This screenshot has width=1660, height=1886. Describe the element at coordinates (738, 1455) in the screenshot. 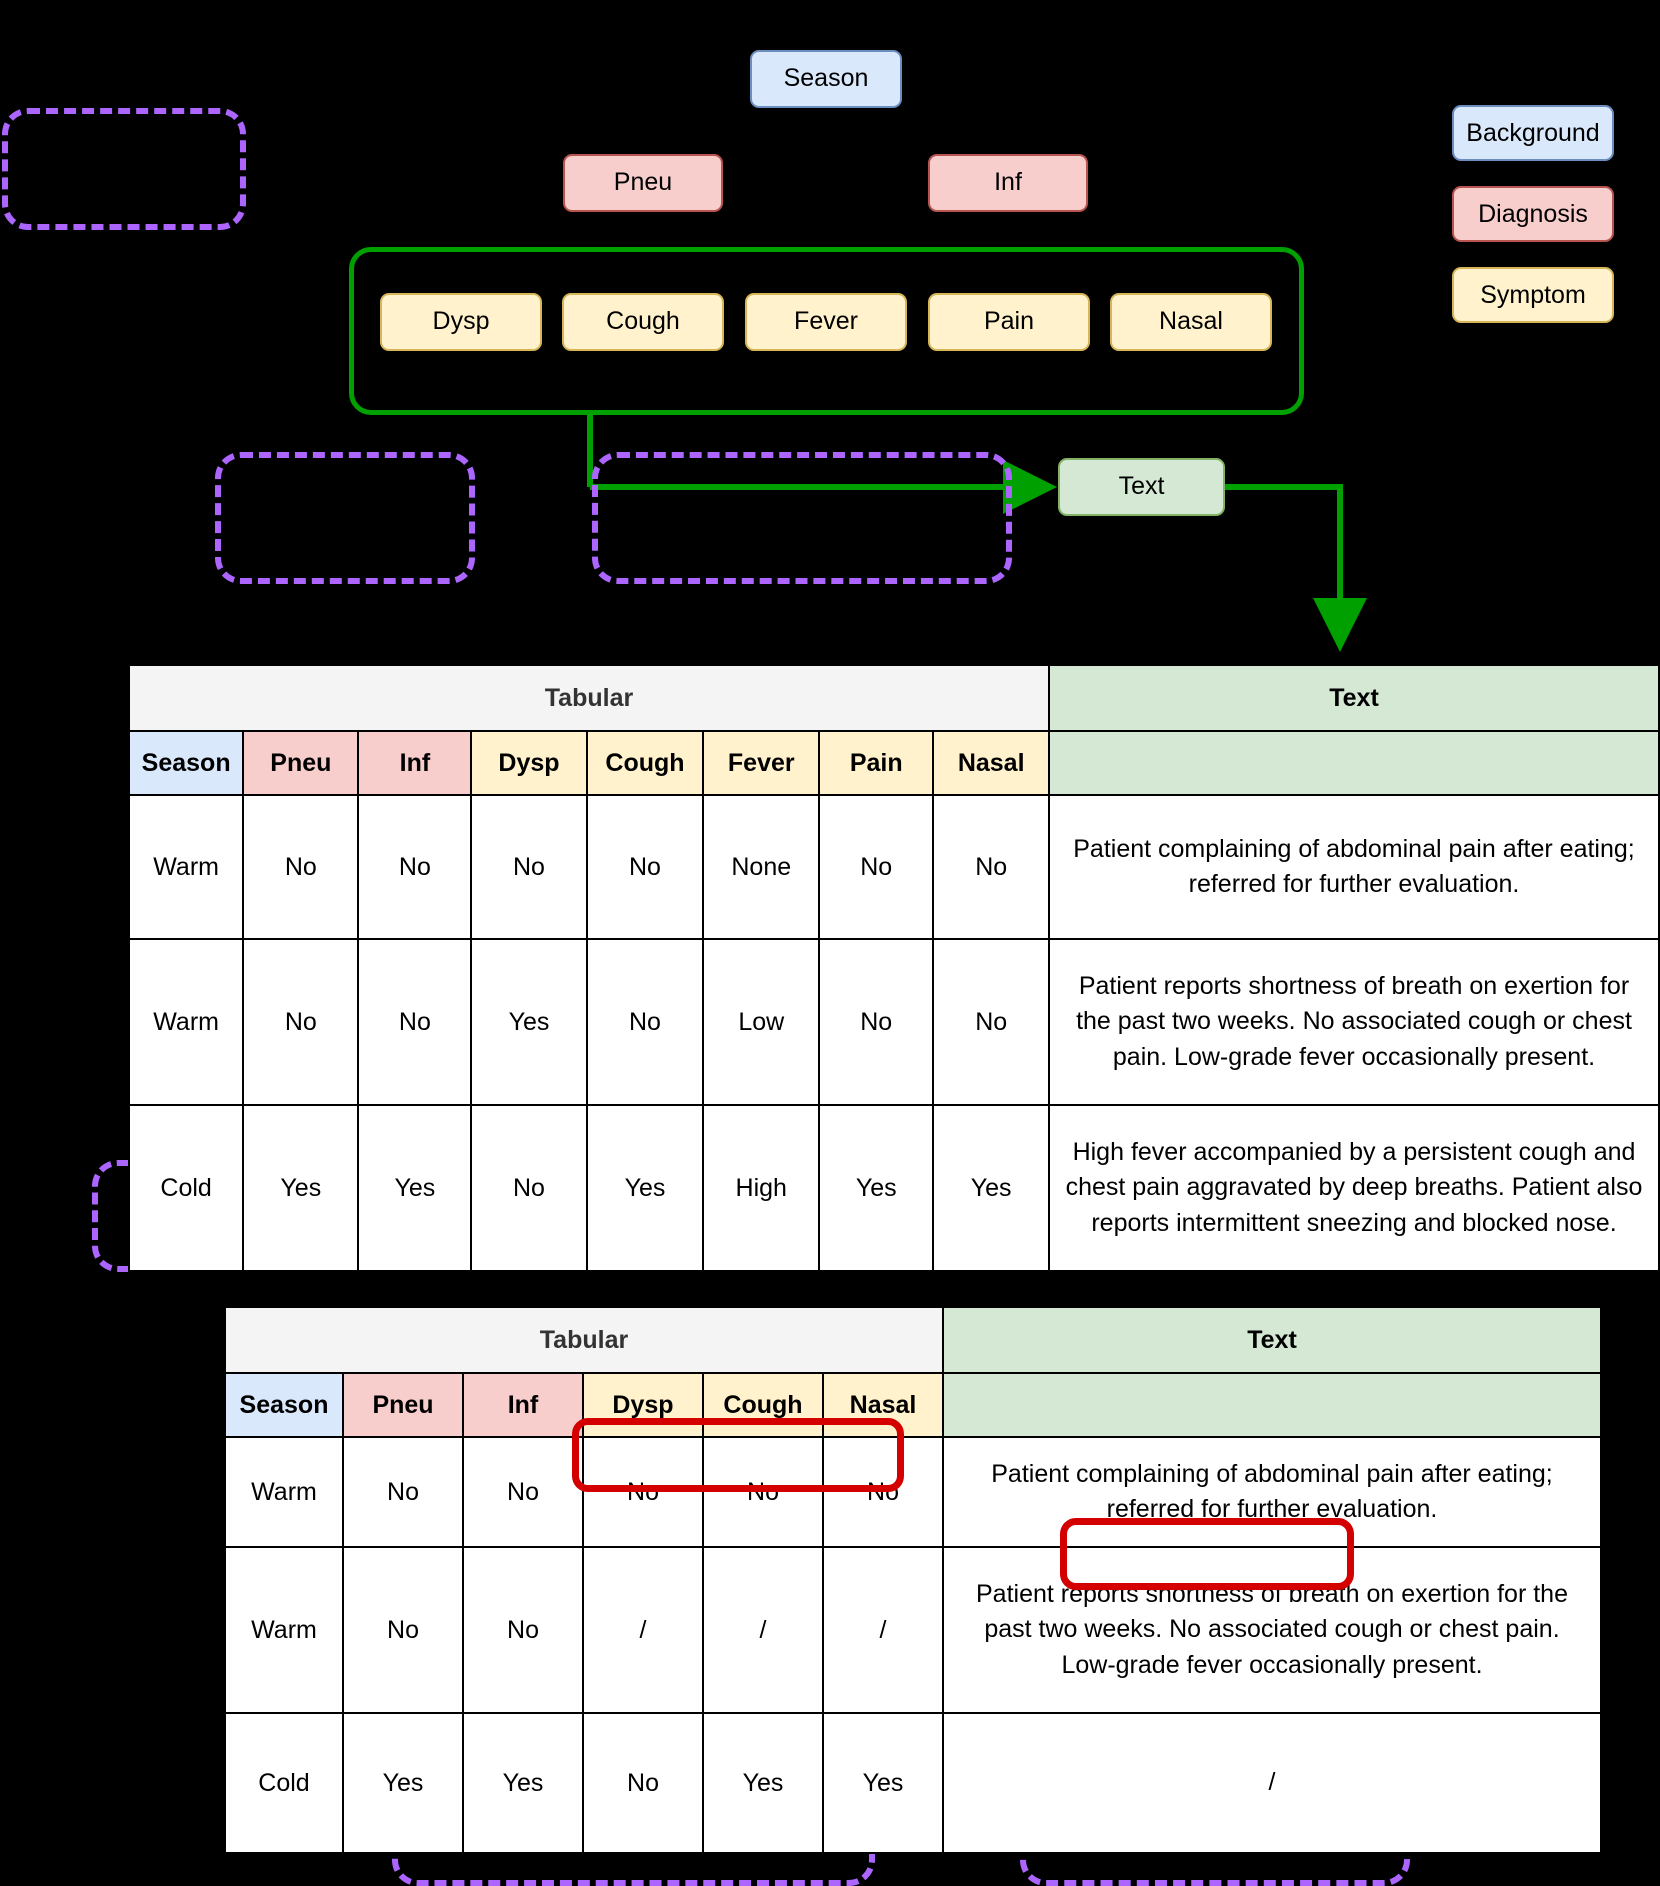

I see `masked-symptom-highlight` at that location.